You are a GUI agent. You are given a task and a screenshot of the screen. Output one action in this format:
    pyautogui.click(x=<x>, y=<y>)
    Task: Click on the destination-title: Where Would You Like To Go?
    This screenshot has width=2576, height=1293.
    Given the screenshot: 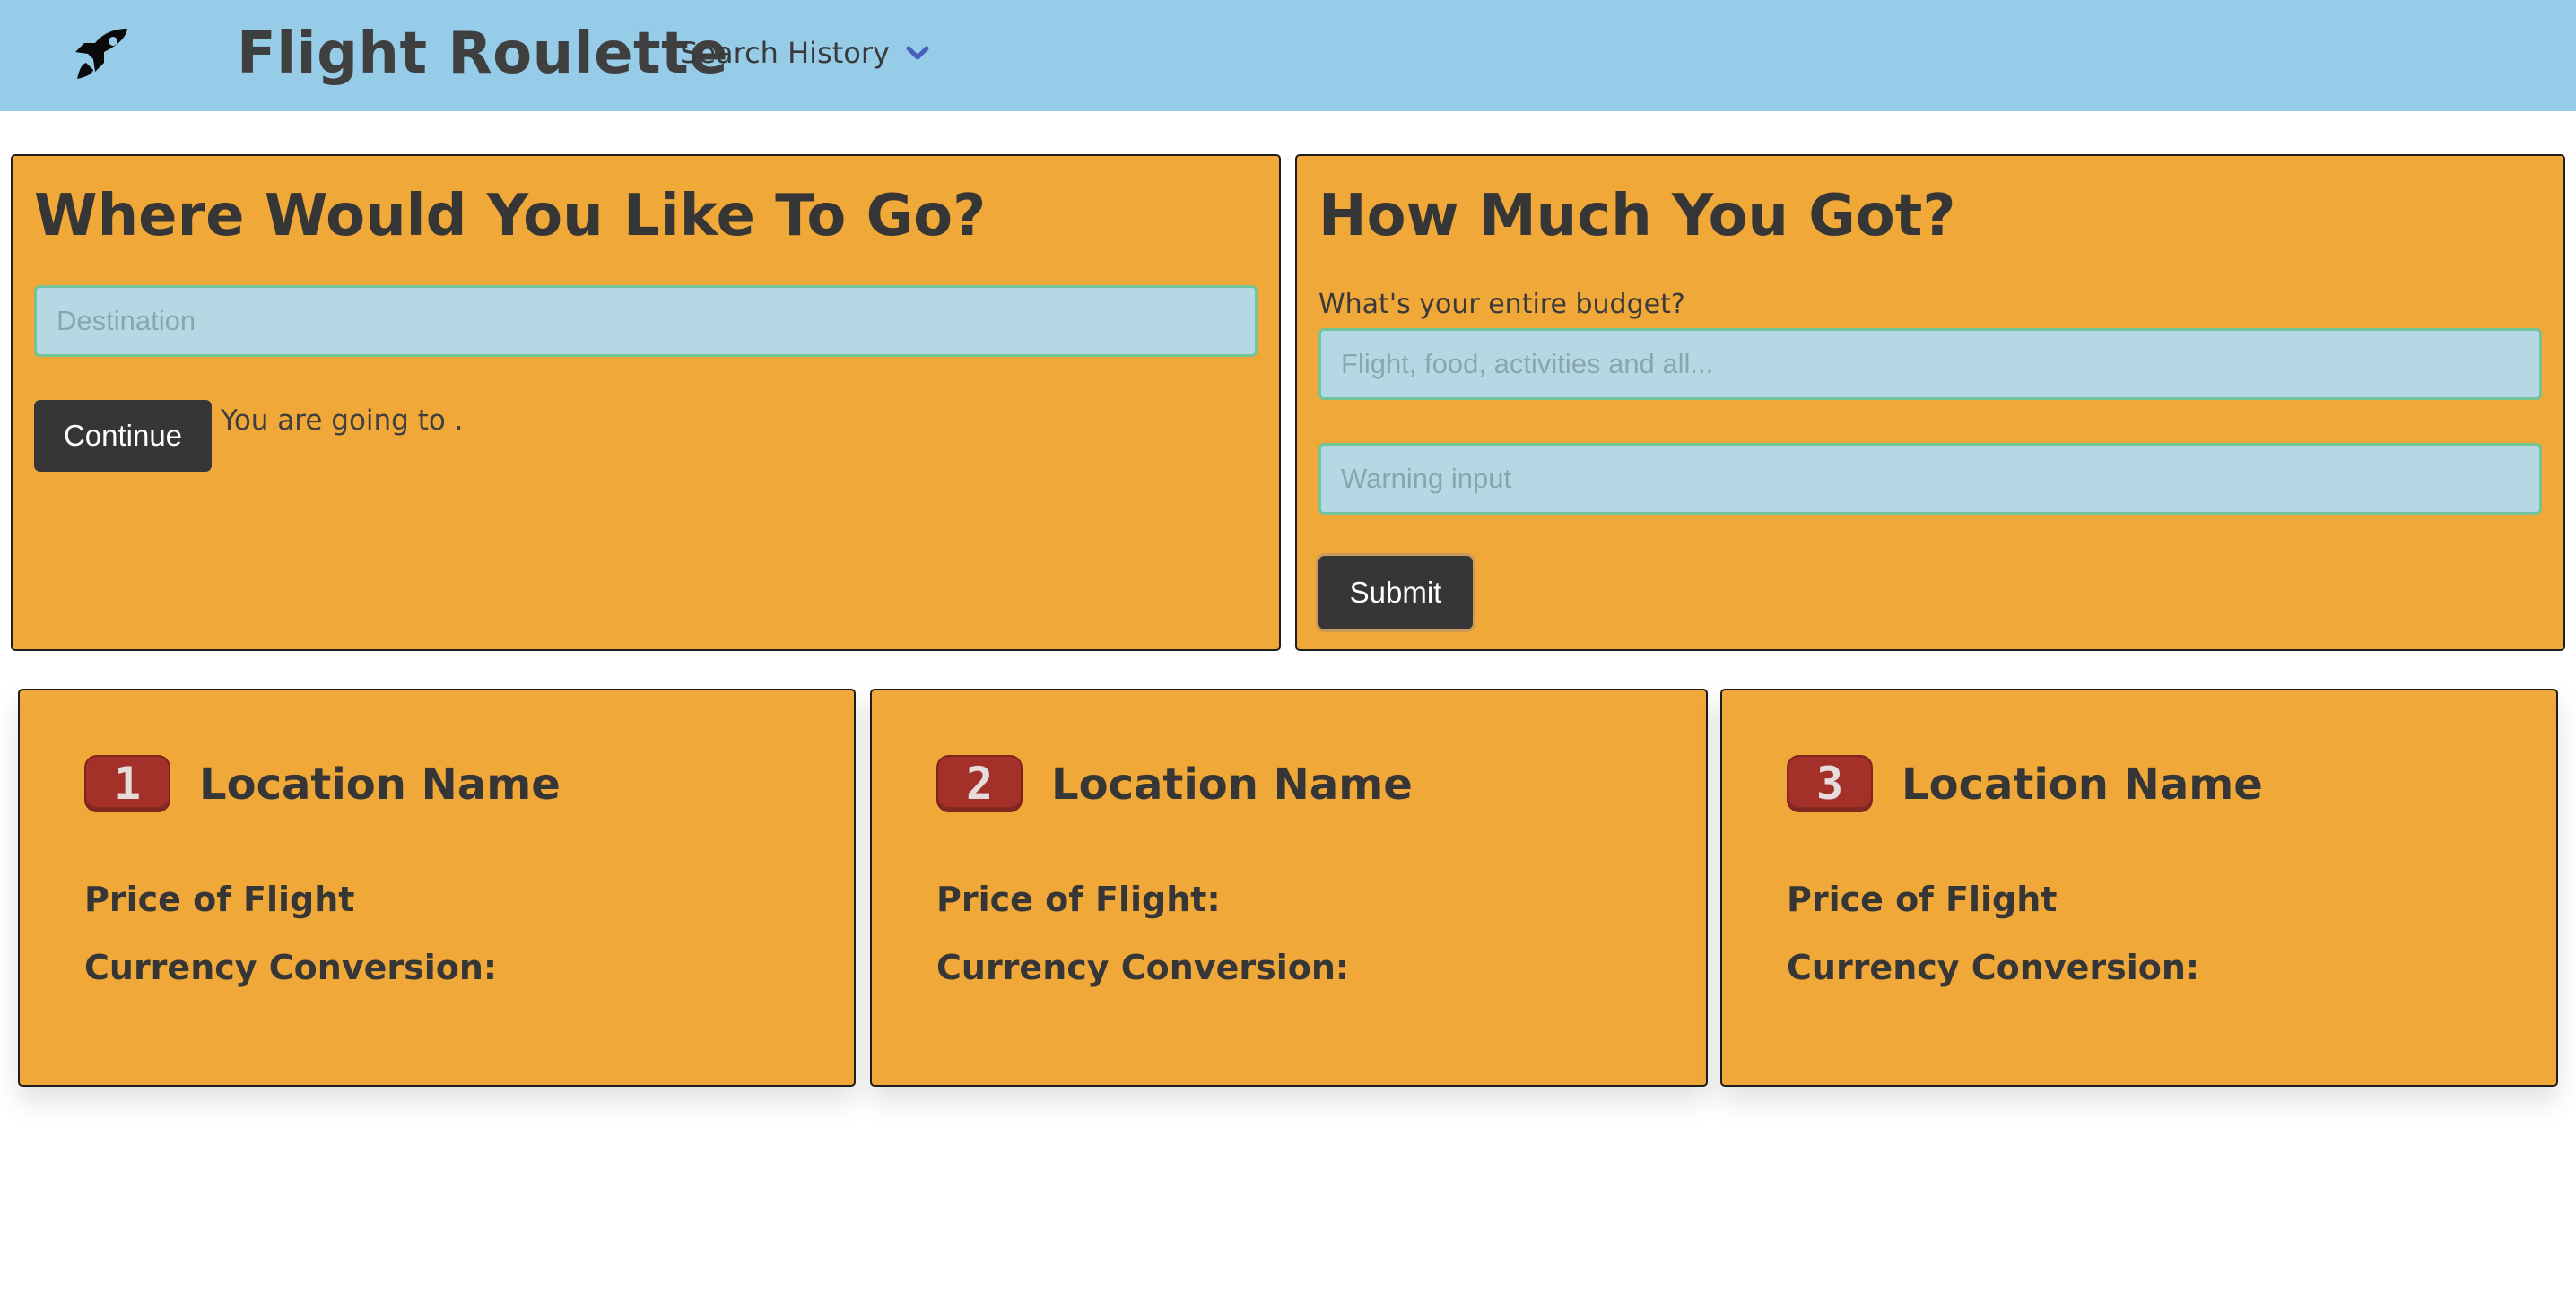 What is the action you would take?
    pyautogui.click(x=510, y=216)
    